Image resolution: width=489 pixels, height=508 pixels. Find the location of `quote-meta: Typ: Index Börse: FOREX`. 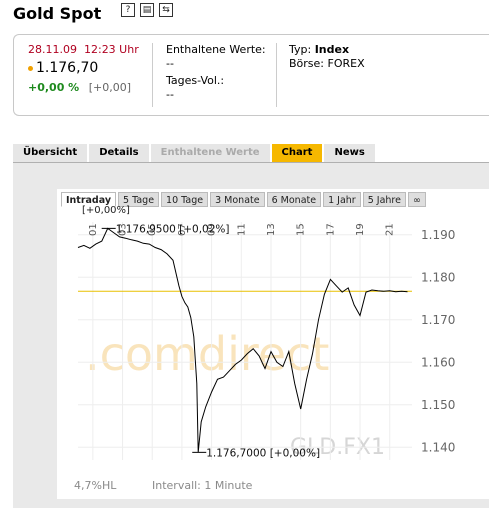

quote-meta: Typ: Index Börse: FOREX is located at coordinates (327, 57).